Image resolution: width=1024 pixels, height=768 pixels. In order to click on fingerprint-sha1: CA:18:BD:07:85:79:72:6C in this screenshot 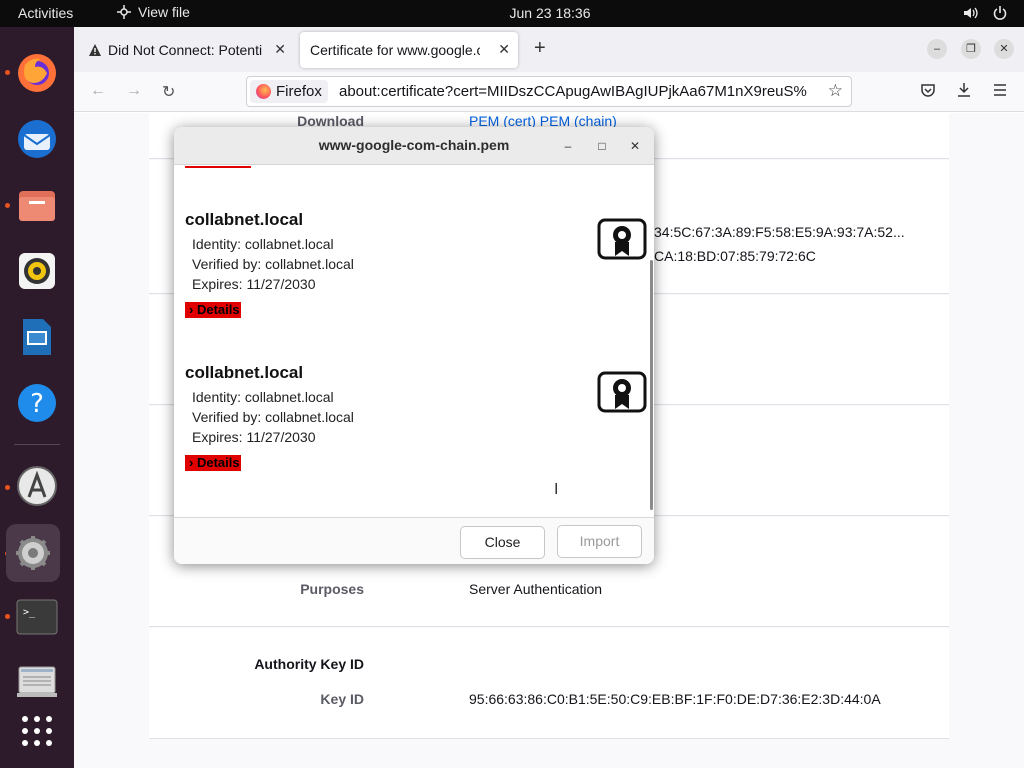, I will do `click(735, 256)`.